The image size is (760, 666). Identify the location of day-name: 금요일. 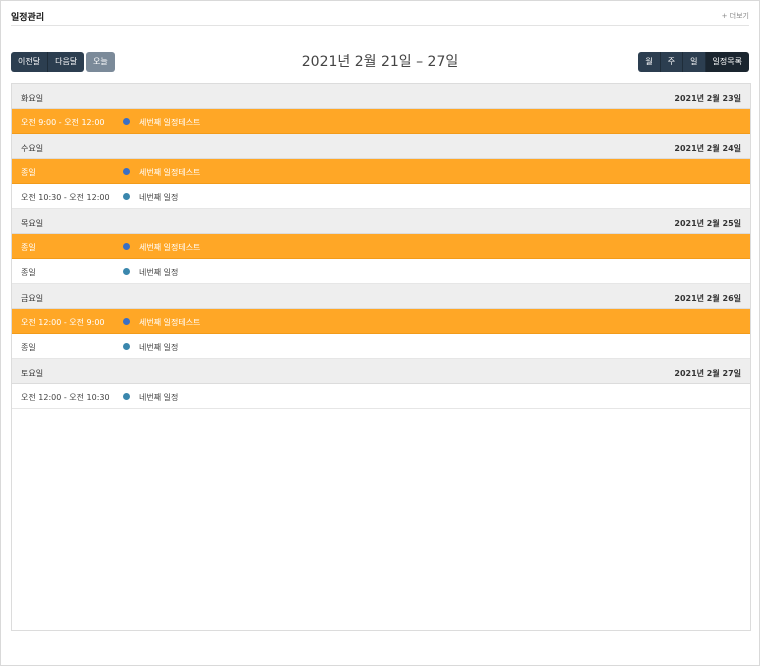
(32, 298).